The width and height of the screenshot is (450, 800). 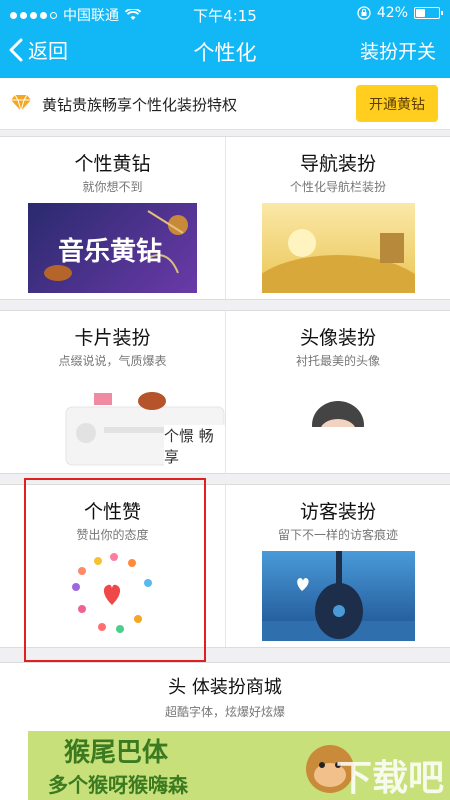 I want to click on card-subtitle: 留下不一样的访客痕迹, so click(x=337, y=535).